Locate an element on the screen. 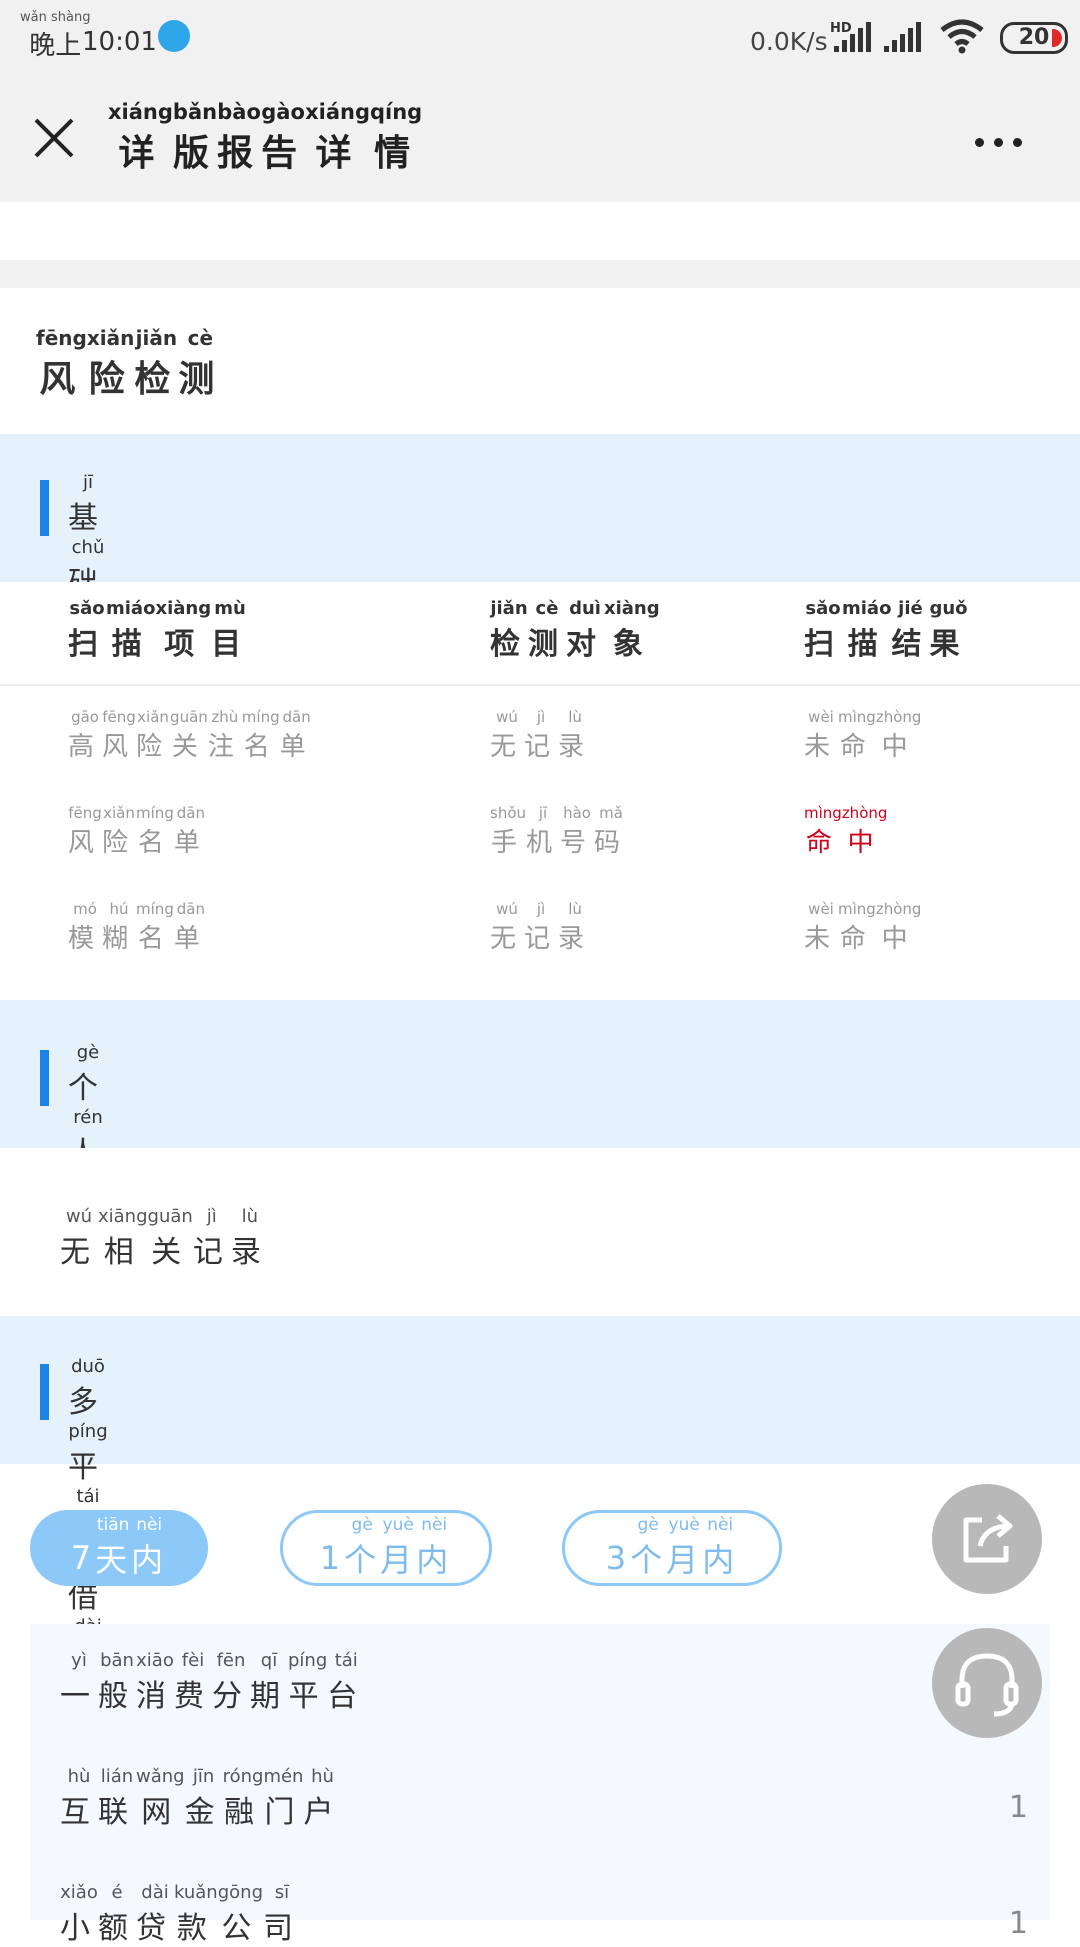 Image resolution: width=1080 pixels, height=1947 pixels. pinyin: jī is located at coordinates (543, 813).